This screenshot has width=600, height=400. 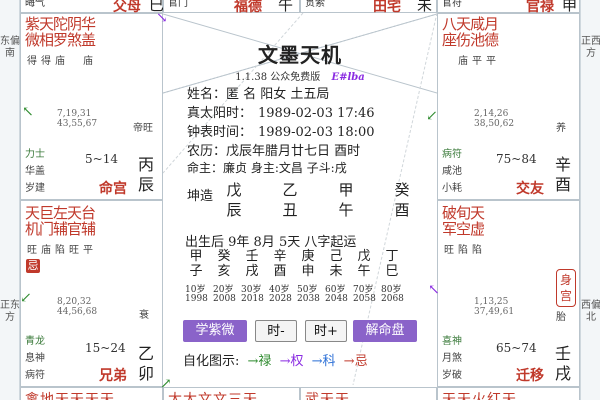 What do you see at coordinates (234, 210) in the screenshot?
I see `bazi-branch: 辰` at bounding box center [234, 210].